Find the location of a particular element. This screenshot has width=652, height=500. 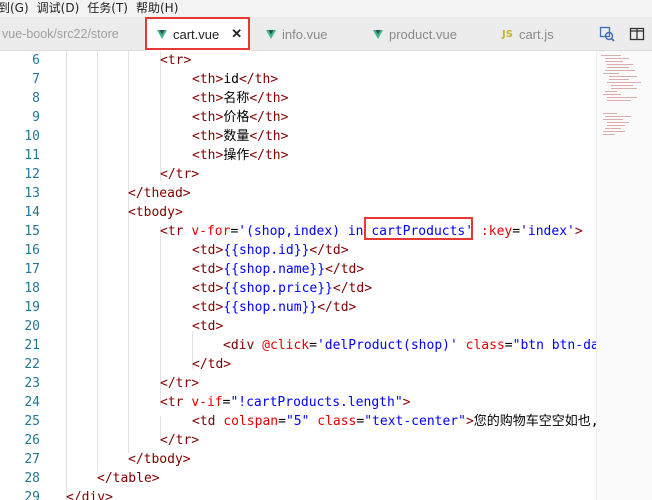

split-compare-icon is located at coordinates (607, 34).